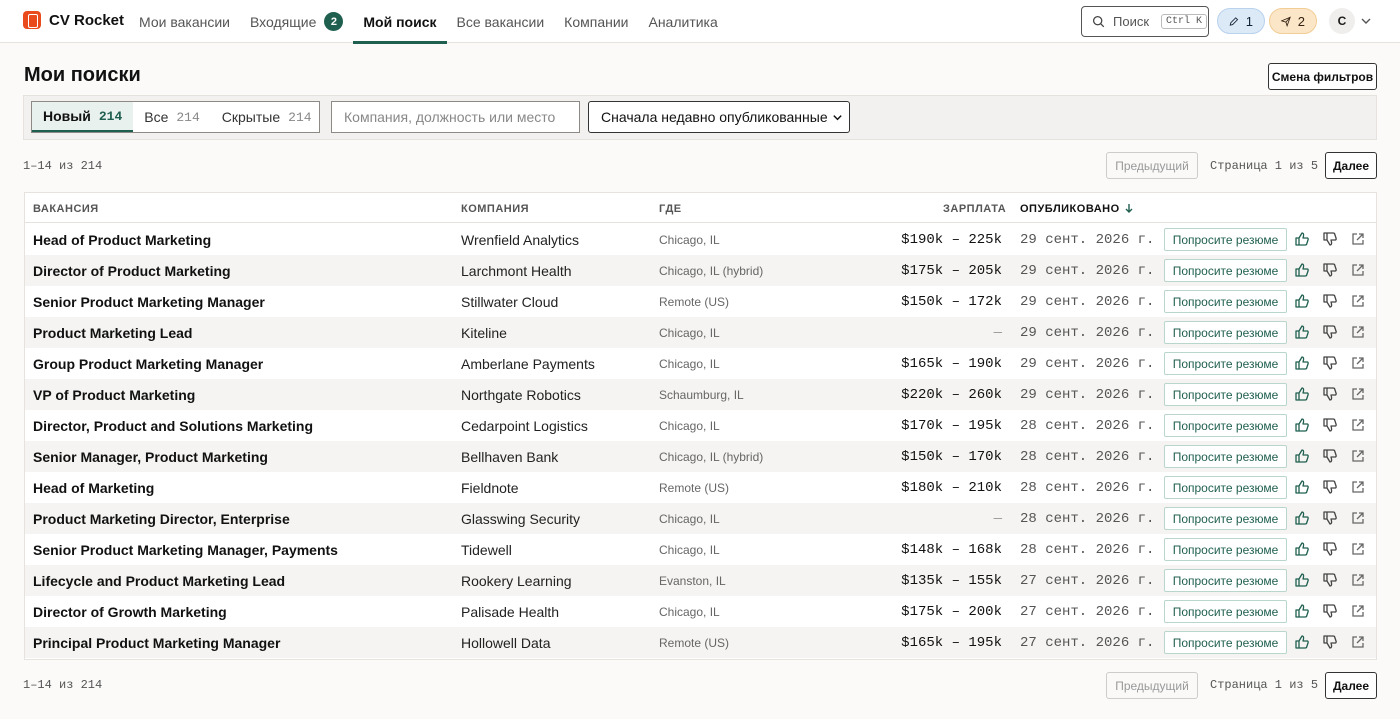  What do you see at coordinates (1293, 21) in the screenshot?
I see `sent-pill: 2` at bounding box center [1293, 21].